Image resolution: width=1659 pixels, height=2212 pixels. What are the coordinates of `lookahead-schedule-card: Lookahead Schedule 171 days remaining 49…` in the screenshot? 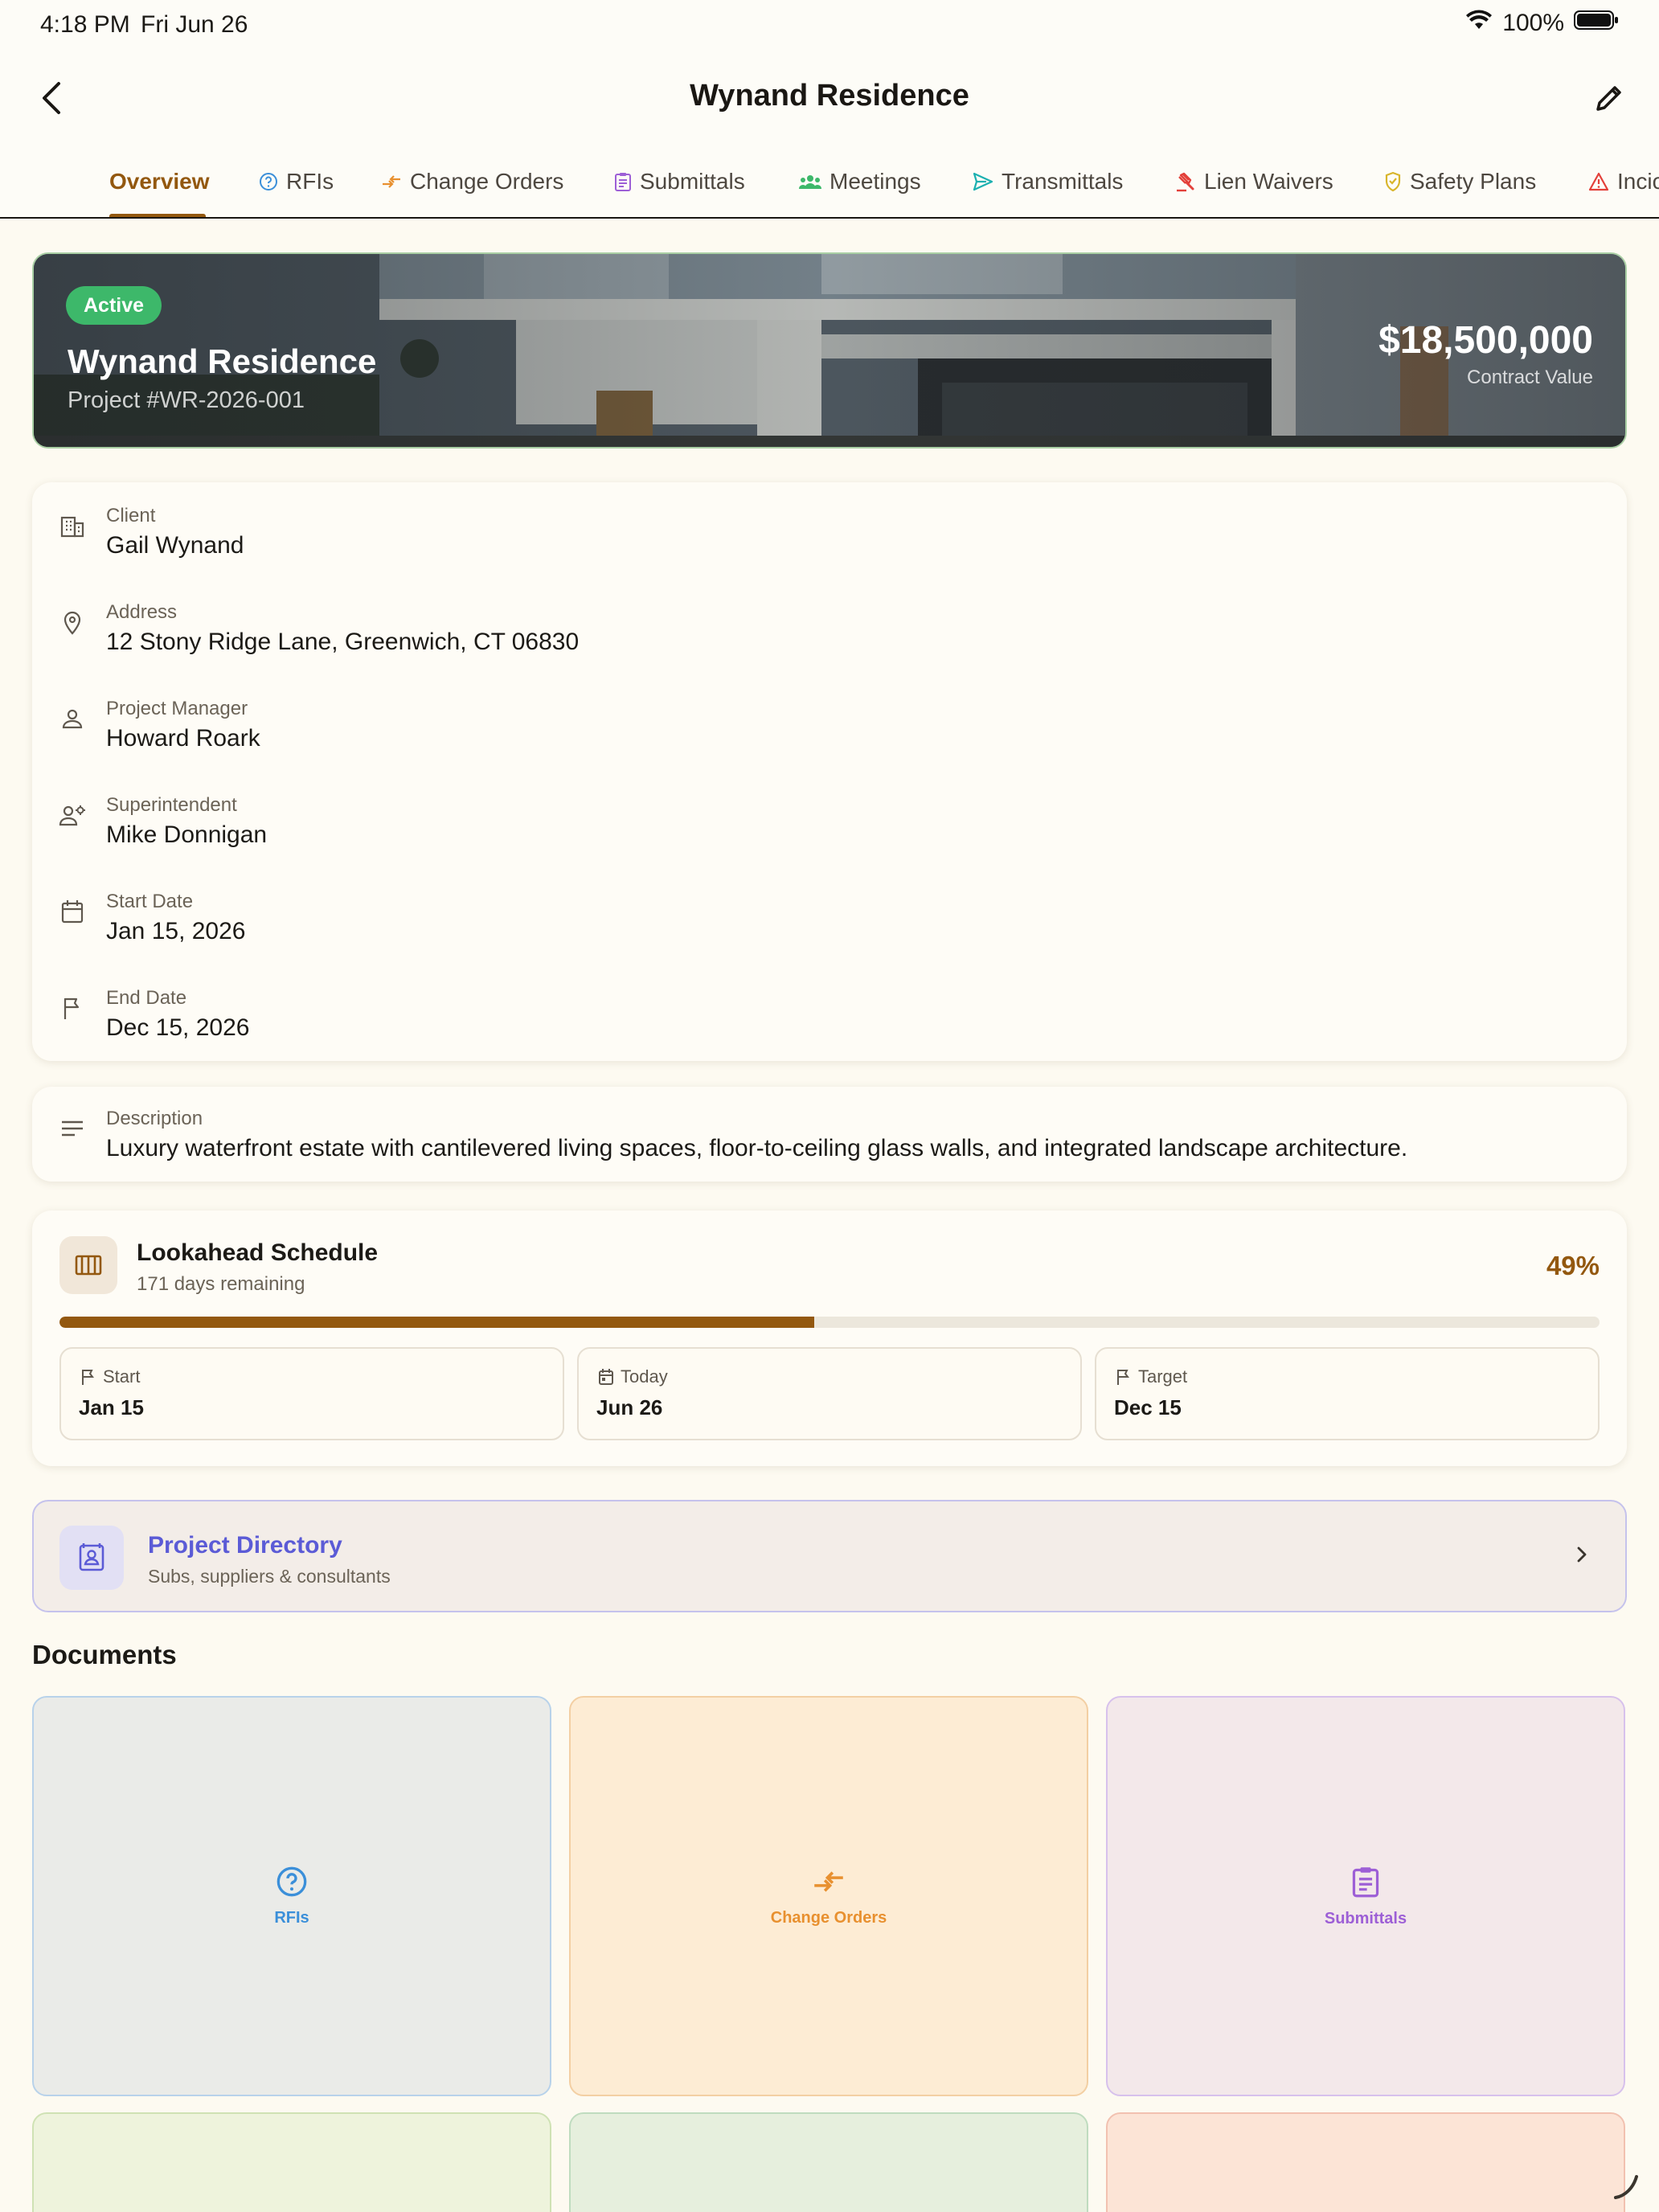 It's located at (829, 1338).